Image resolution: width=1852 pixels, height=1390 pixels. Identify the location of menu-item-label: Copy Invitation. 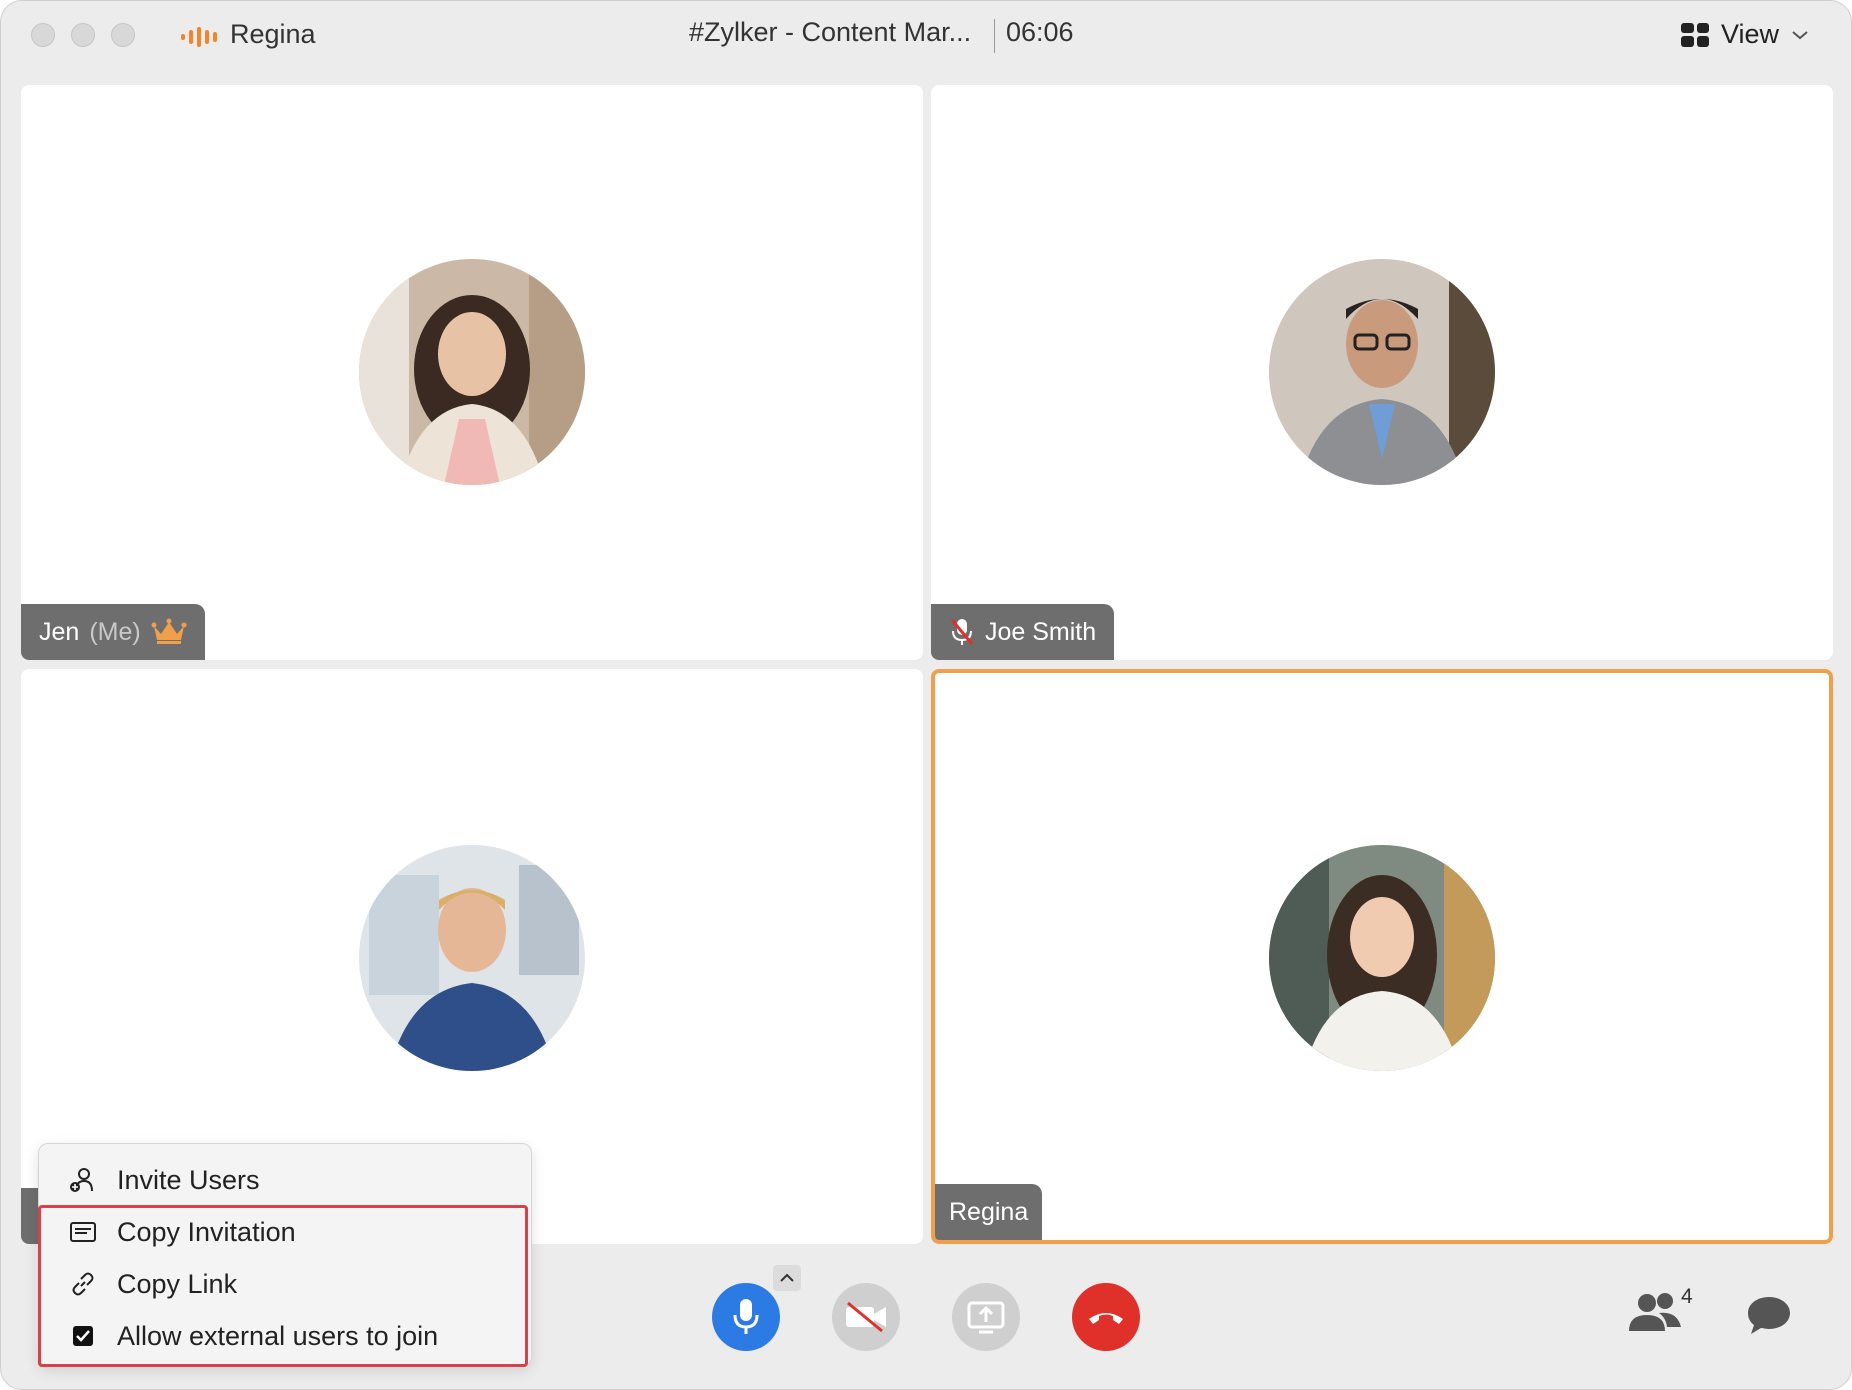
(206, 1231).